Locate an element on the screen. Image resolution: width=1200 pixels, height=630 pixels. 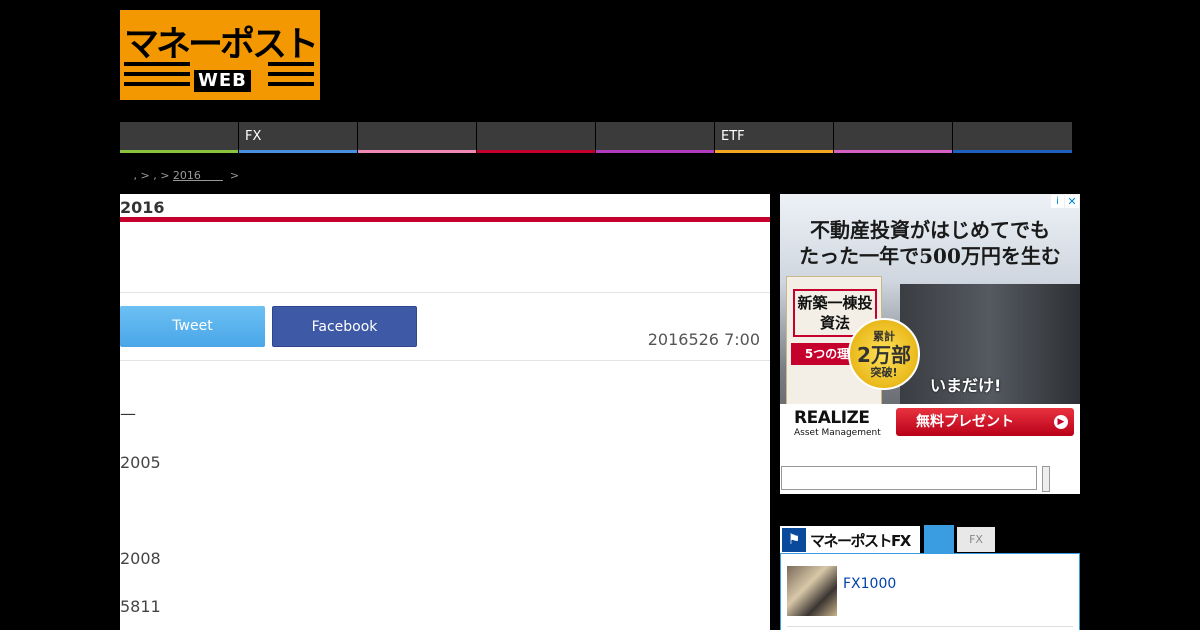
page-title: 2016 is located at coordinates (445, 208).